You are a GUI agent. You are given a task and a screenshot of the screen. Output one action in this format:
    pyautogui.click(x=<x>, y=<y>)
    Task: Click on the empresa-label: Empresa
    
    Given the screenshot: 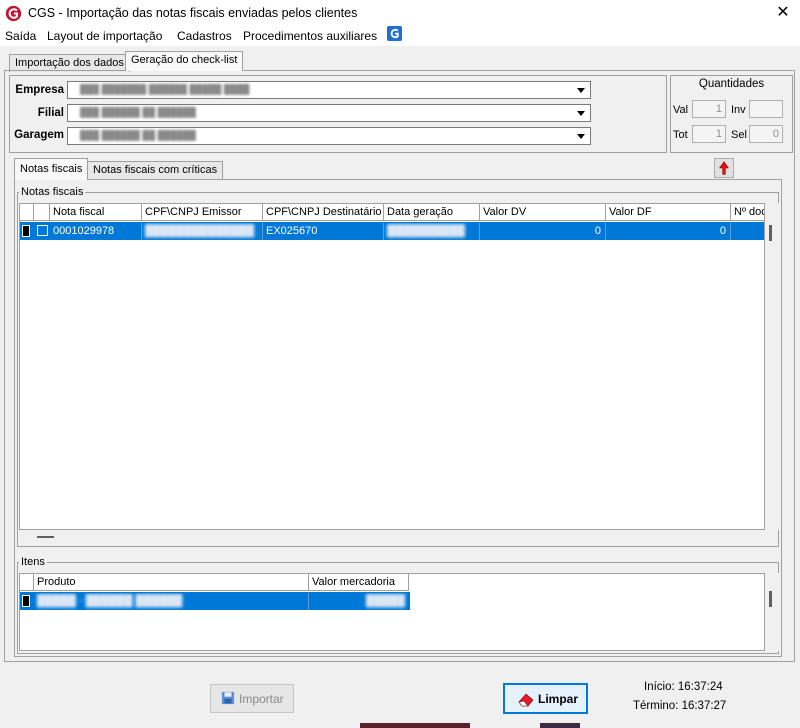 What is the action you would take?
    pyautogui.click(x=39, y=90)
    